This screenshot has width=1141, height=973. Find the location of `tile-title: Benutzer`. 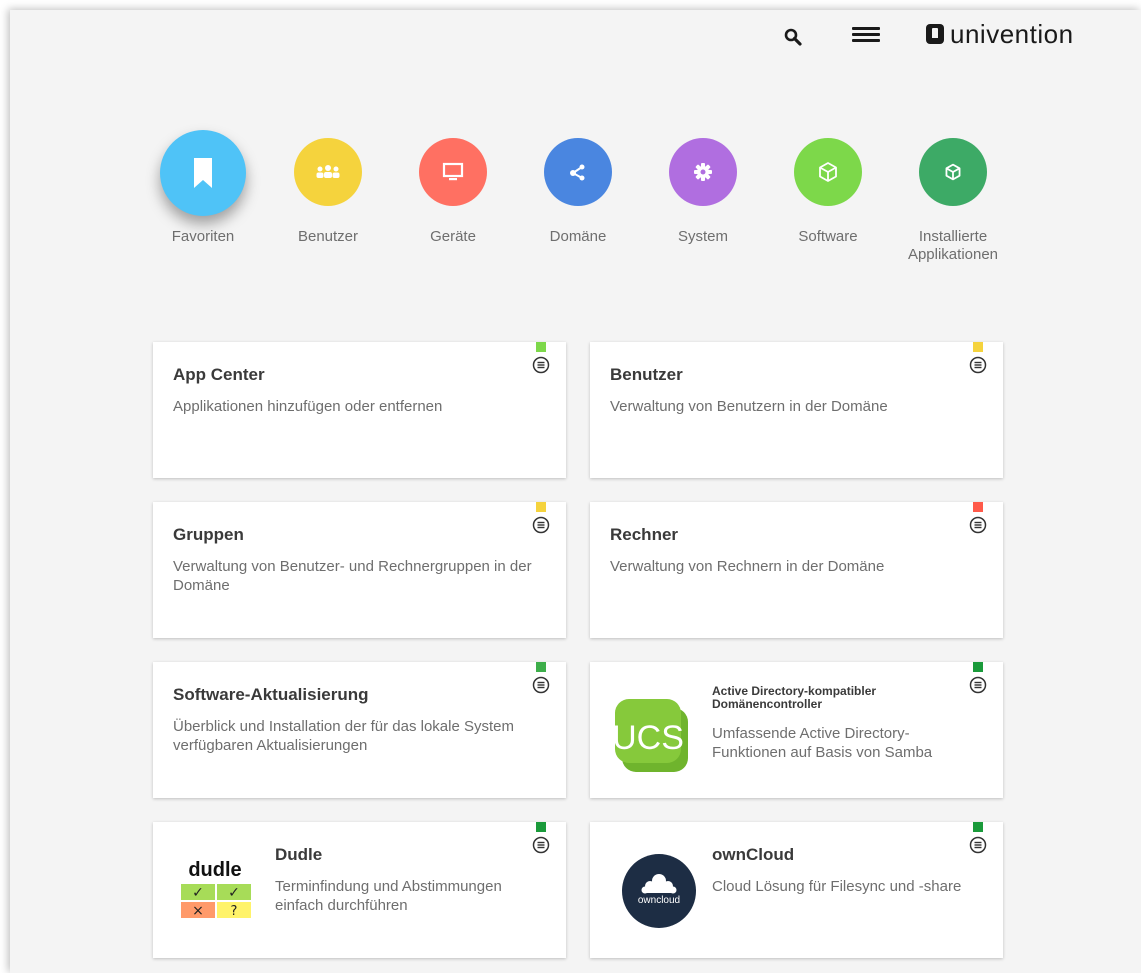

tile-title: Benutzer is located at coordinates (646, 374).